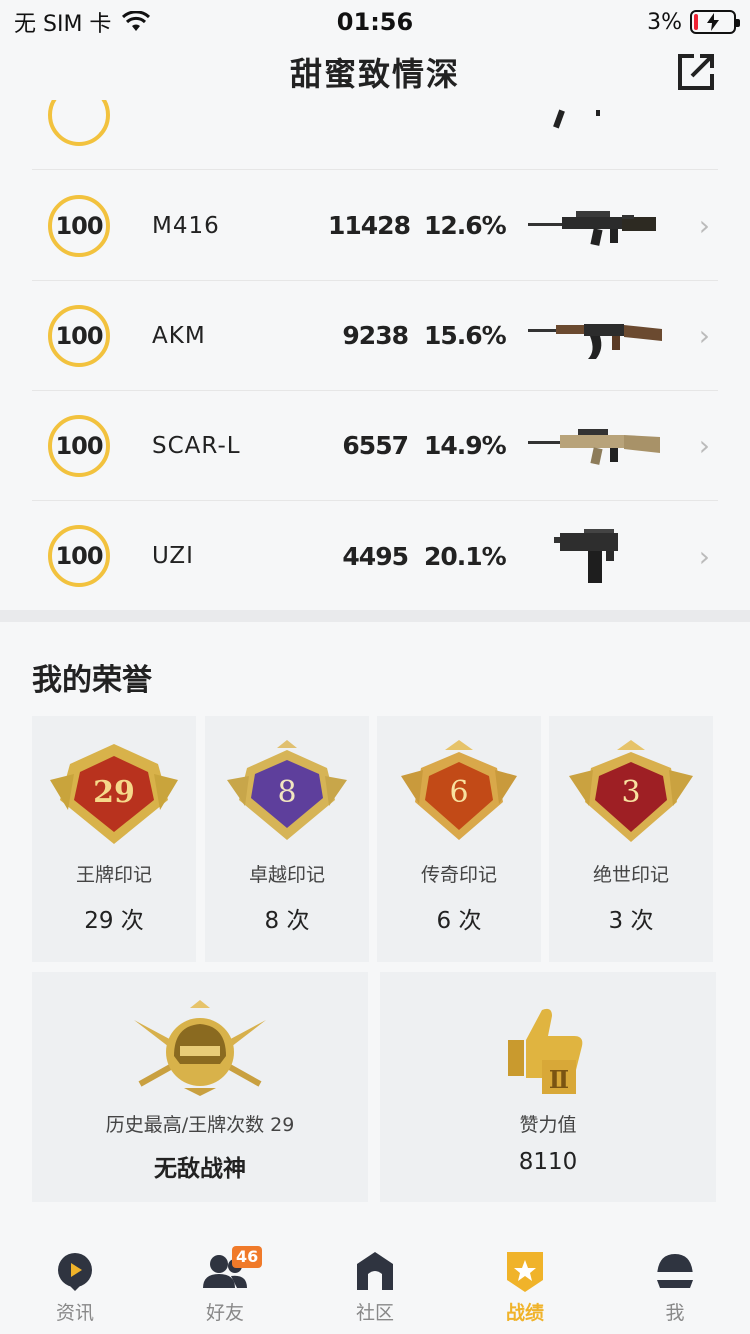 Image resolution: width=750 pixels, height=1334 pixels. I want to click on badge-card-excellent: 8 卓越印记 8 次, so click(287, 839).